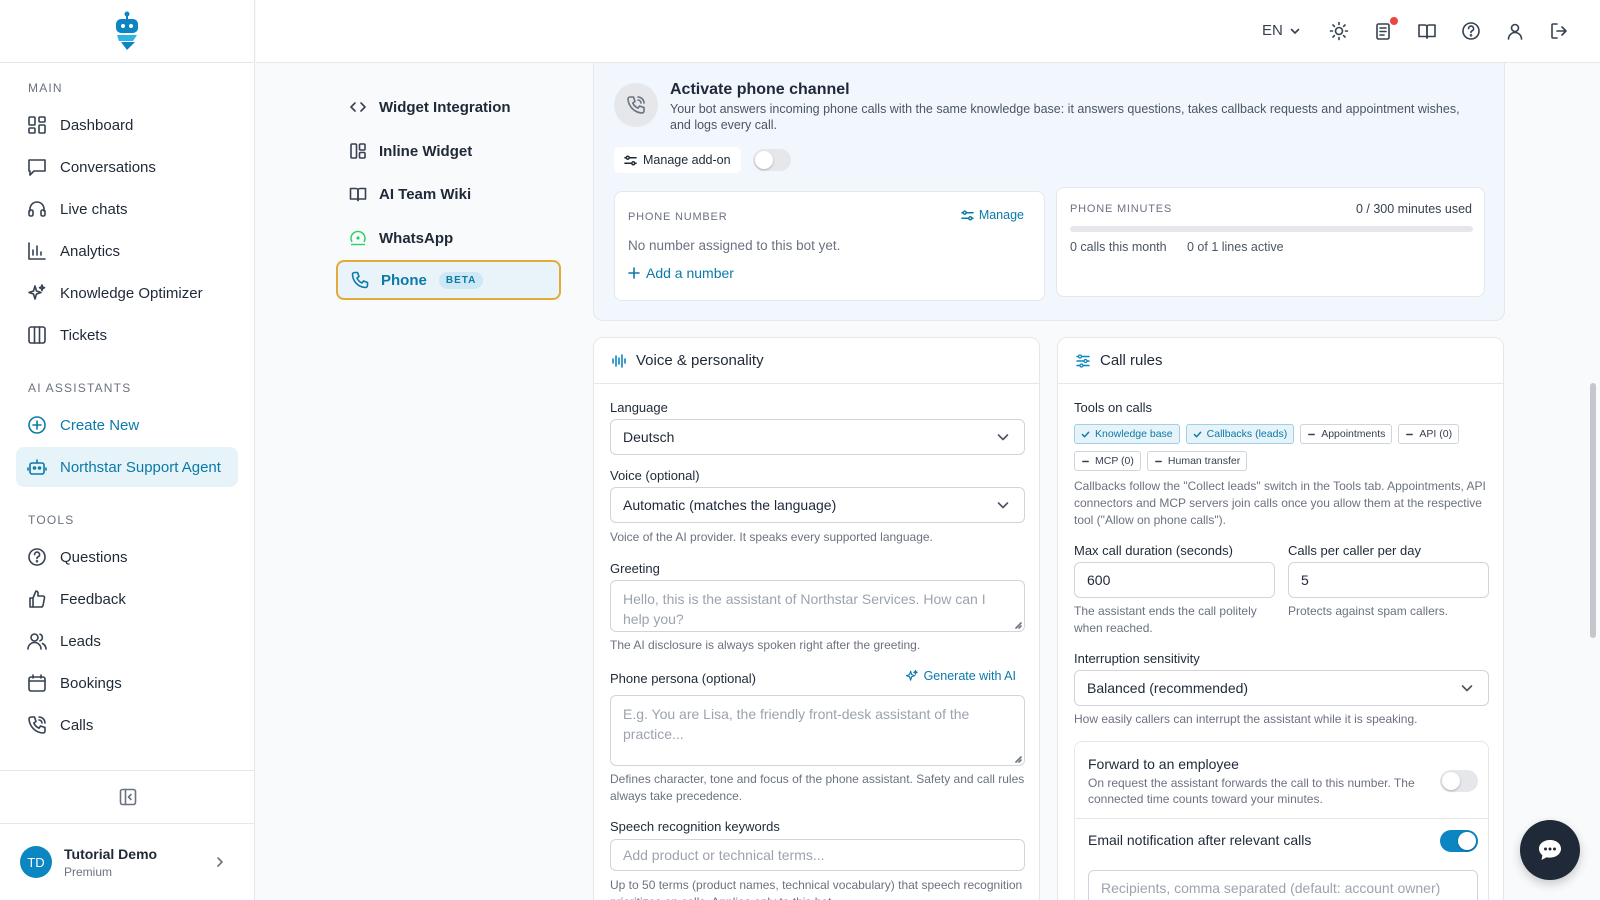 This screenshot has height=900, width=1600. Describe the element at coordinates (639, 407) in the screenshot. I see `language-label: Language` at that location.